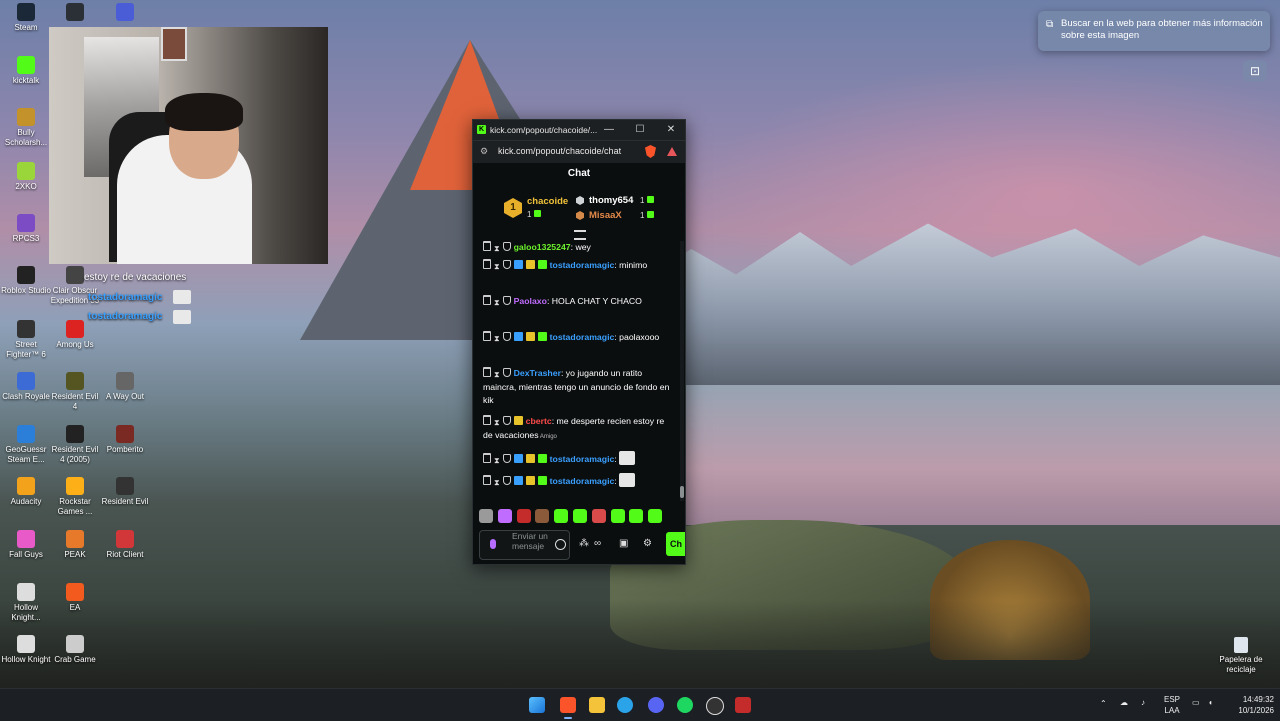  What do you see at coordinates (26, 177) in the screenshot?
I see `desktop-icon: 2XKO` at bounding box center [26, 177].